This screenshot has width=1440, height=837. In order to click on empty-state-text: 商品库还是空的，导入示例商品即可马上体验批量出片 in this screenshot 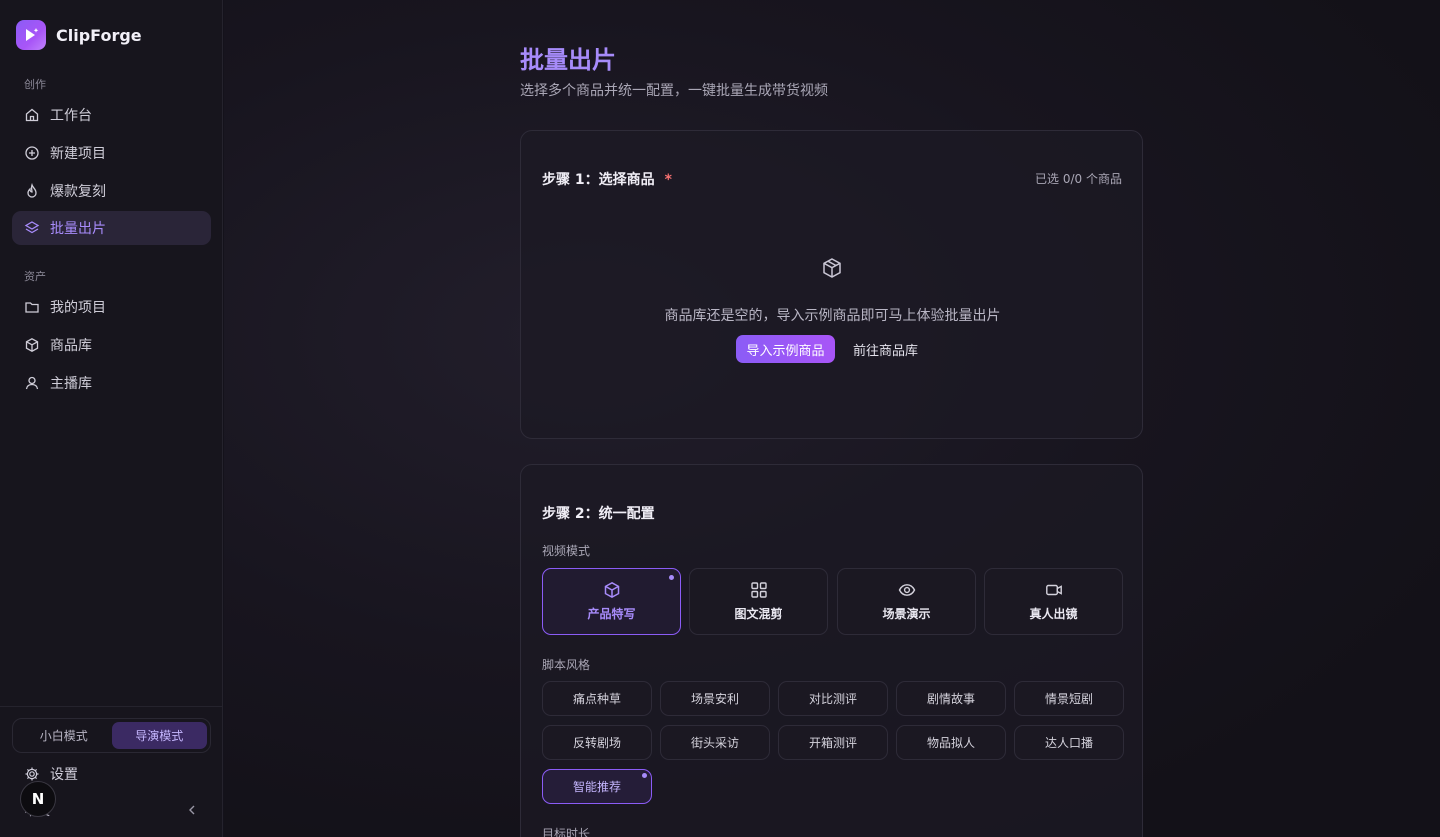, I will do `click(832, 316)`.